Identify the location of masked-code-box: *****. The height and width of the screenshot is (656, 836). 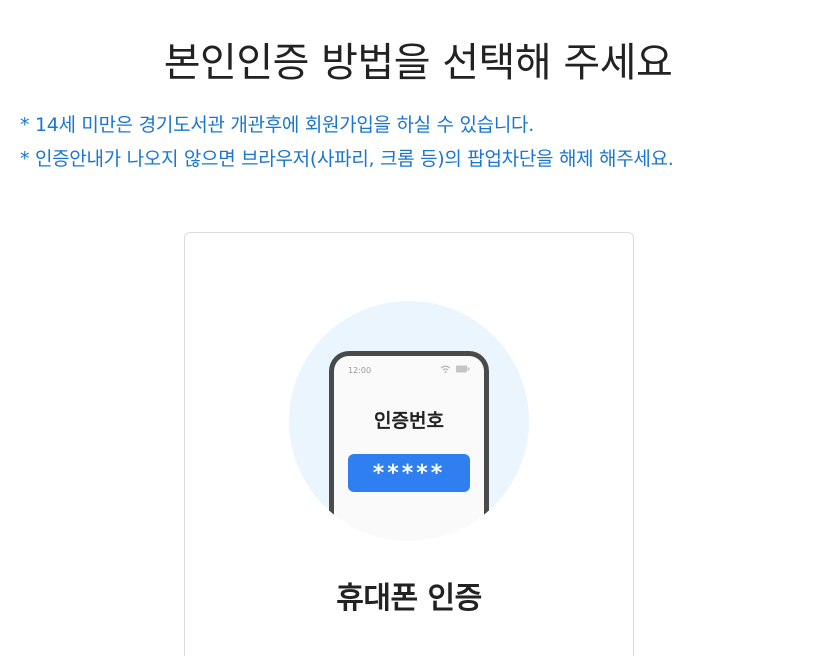
(409, 473).